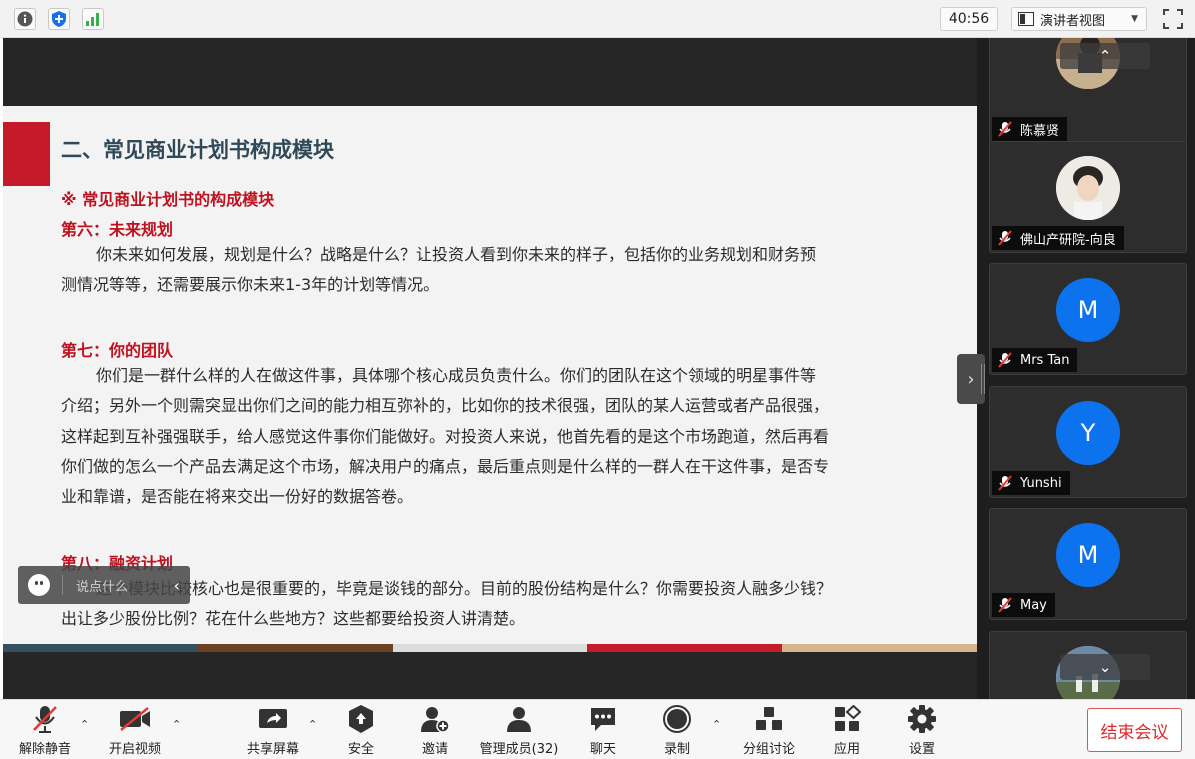 This screenshot has width=1195, height=759. What do you see at coordinates (769, 719) in the screenshot?
I see `breakout-rooms-icon` at bounding box center [769, 719].